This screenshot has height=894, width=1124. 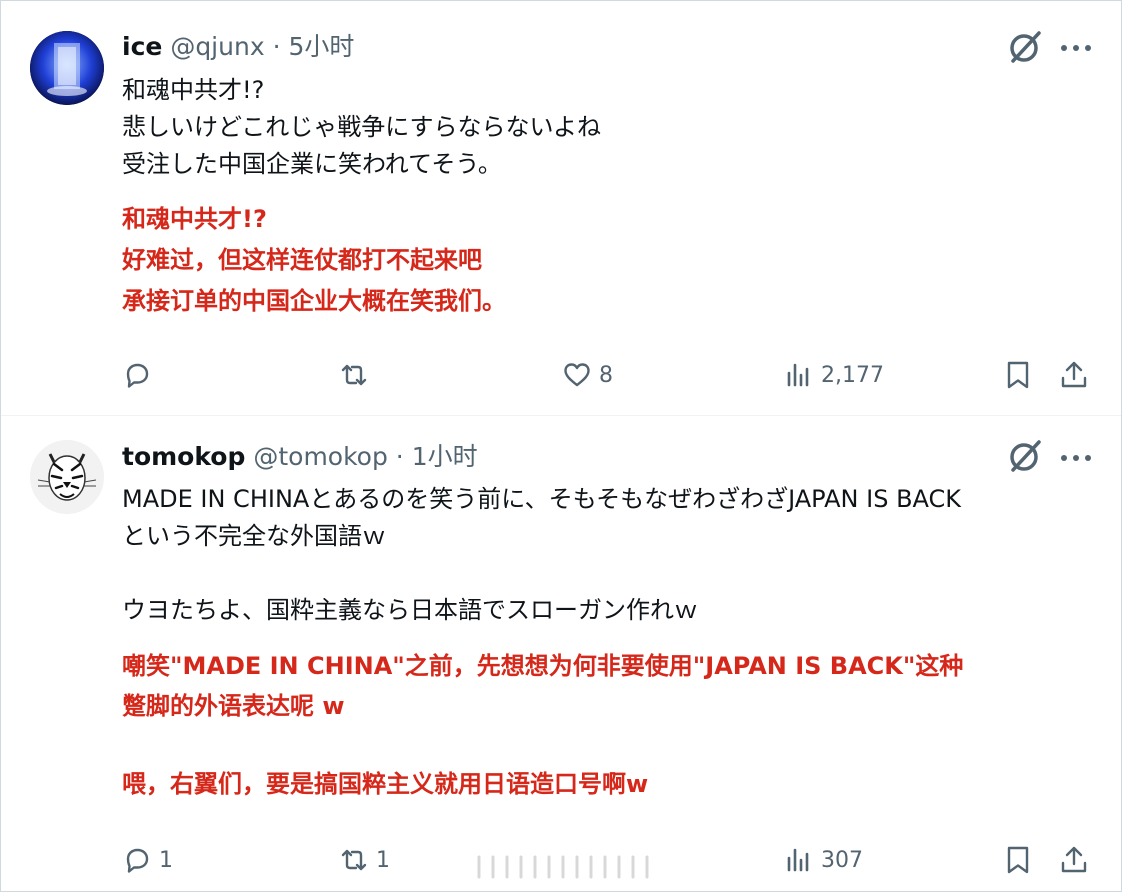 I want to click on reply-button, so click(x=140, y=375).